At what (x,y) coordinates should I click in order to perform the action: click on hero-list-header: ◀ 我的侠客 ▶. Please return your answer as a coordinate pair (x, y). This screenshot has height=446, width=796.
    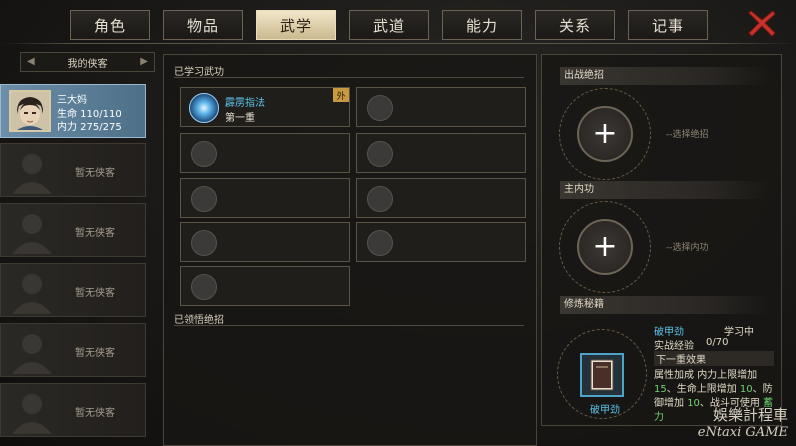
    Looking at the image, I should click on (87, 62).